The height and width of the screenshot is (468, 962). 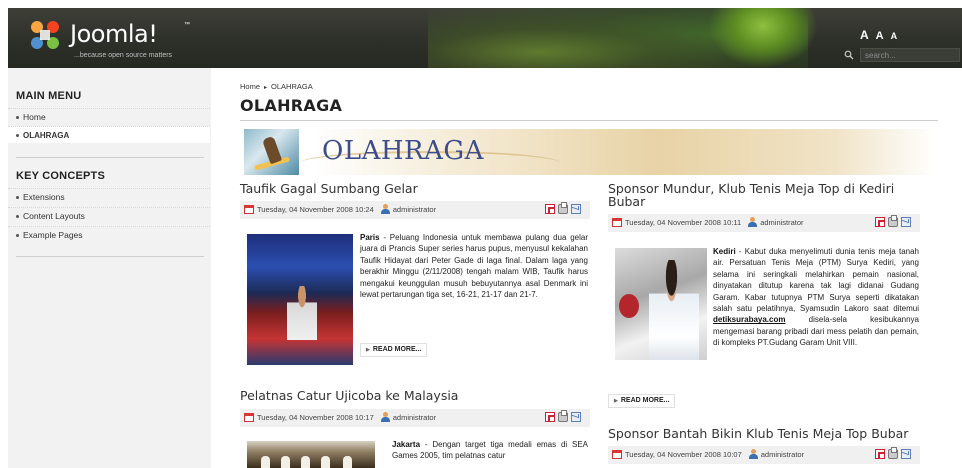 I want to click on article-date: Tuesday, 04 November 2008 10:11, so click(x=683, y=222).